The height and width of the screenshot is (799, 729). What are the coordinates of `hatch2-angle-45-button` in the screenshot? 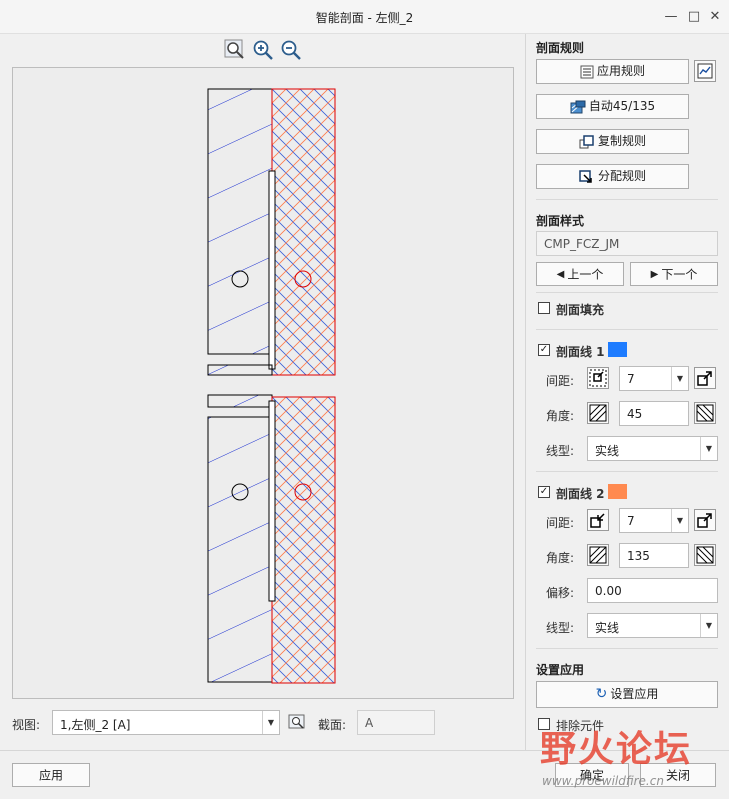 It's located at (598, 555).